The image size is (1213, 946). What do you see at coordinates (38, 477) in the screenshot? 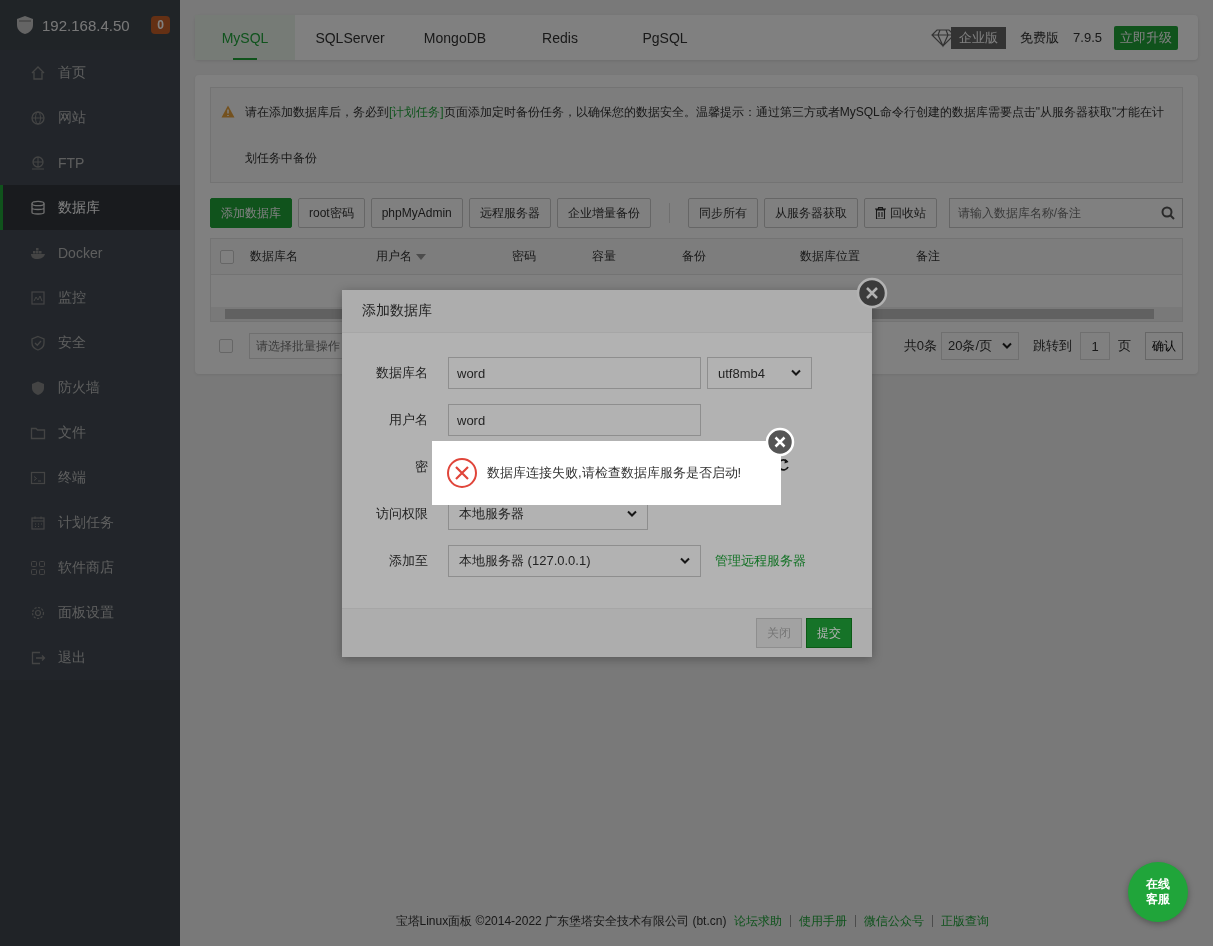
I see `terminal-icon` at bounding box center [38, 477].